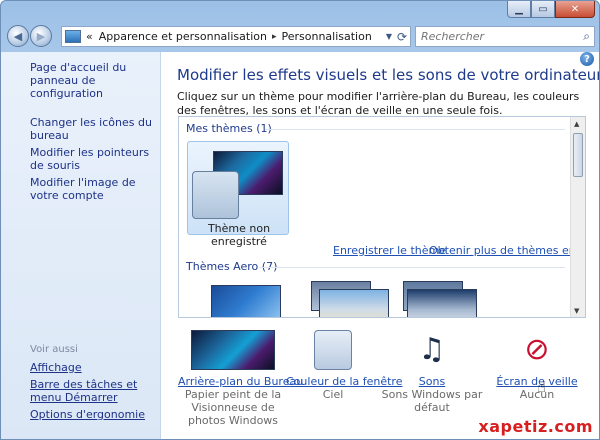  I want to click on back-button: ◀, so click(18, 36).